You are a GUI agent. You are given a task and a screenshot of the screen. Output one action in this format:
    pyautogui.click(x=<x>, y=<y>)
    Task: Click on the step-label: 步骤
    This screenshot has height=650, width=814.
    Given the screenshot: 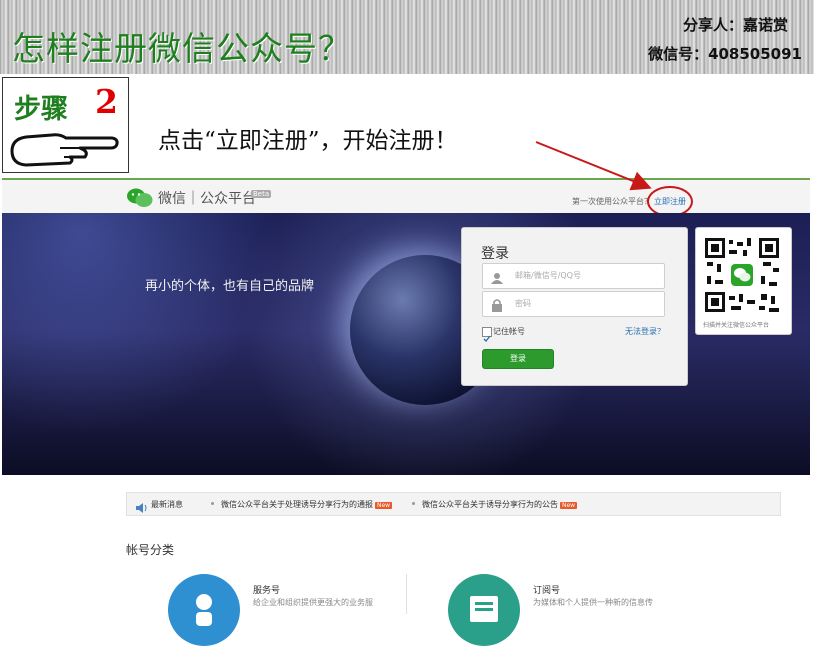 What is the action you would take?
    pyautogui.click(x=41, y=109)
    